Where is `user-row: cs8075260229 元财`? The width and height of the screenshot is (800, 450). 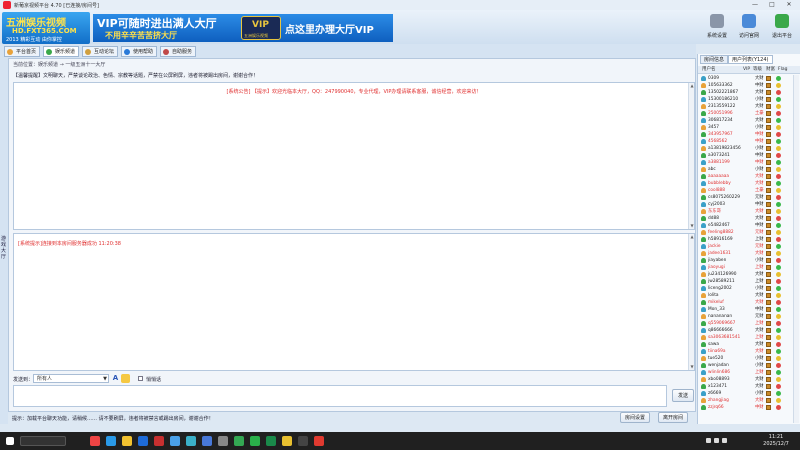
user-row: cs8075260229 元财 is located at coordinates (745, 197).